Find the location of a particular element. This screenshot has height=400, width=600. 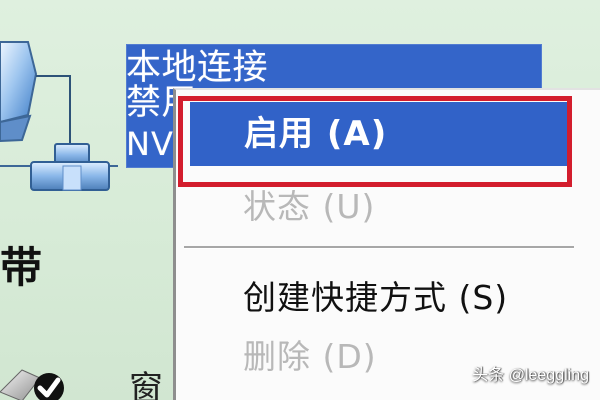

menu-item-create-shortcut: 创建快捷方式 (S) is located at coordinates (388, 297).